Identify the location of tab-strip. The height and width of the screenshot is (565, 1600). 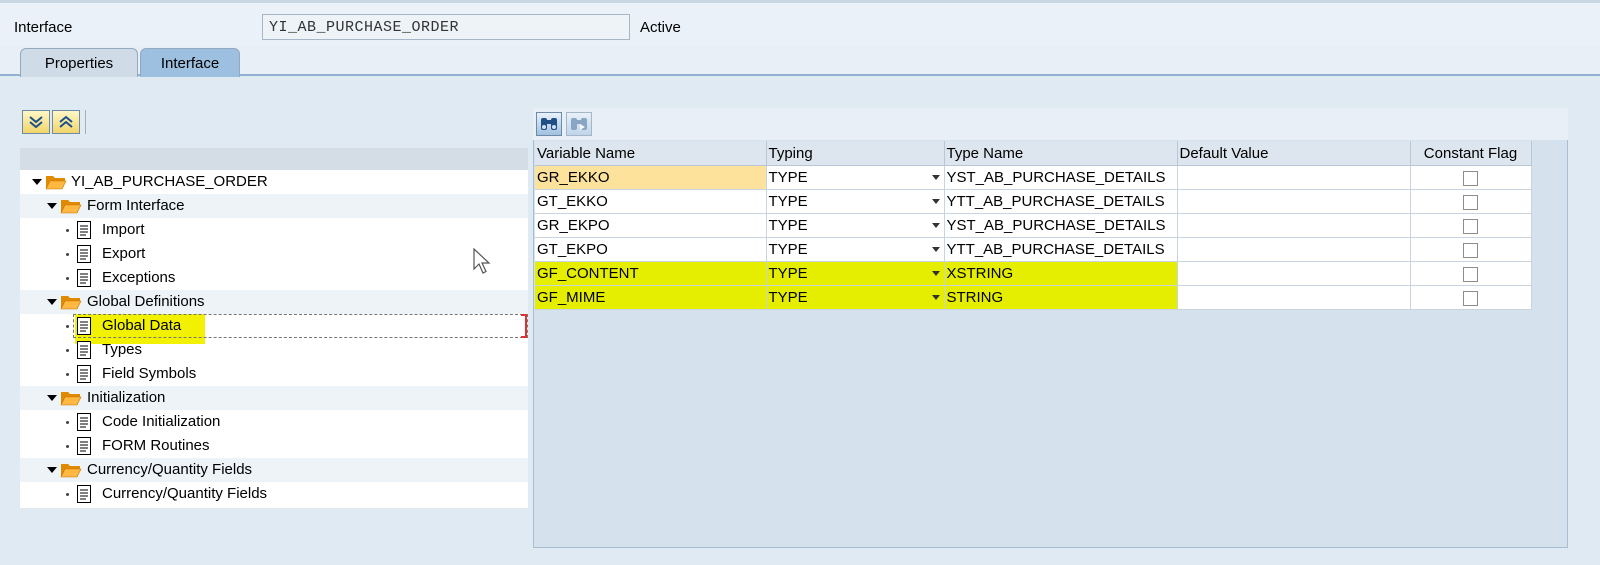
(800, 61).